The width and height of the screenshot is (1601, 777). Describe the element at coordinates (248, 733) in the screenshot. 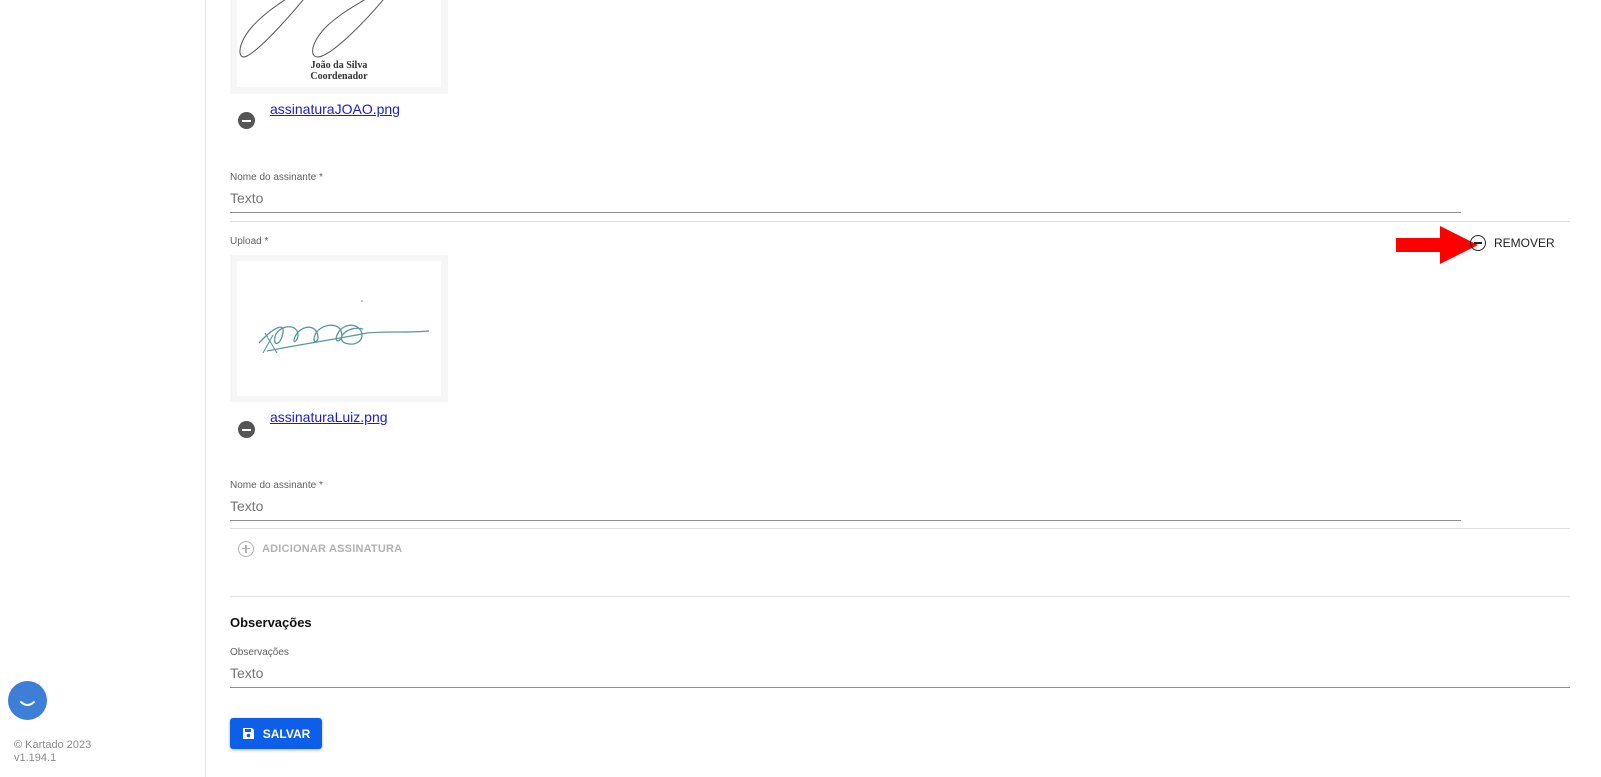

I see `floppy-disk-icon` at that location.